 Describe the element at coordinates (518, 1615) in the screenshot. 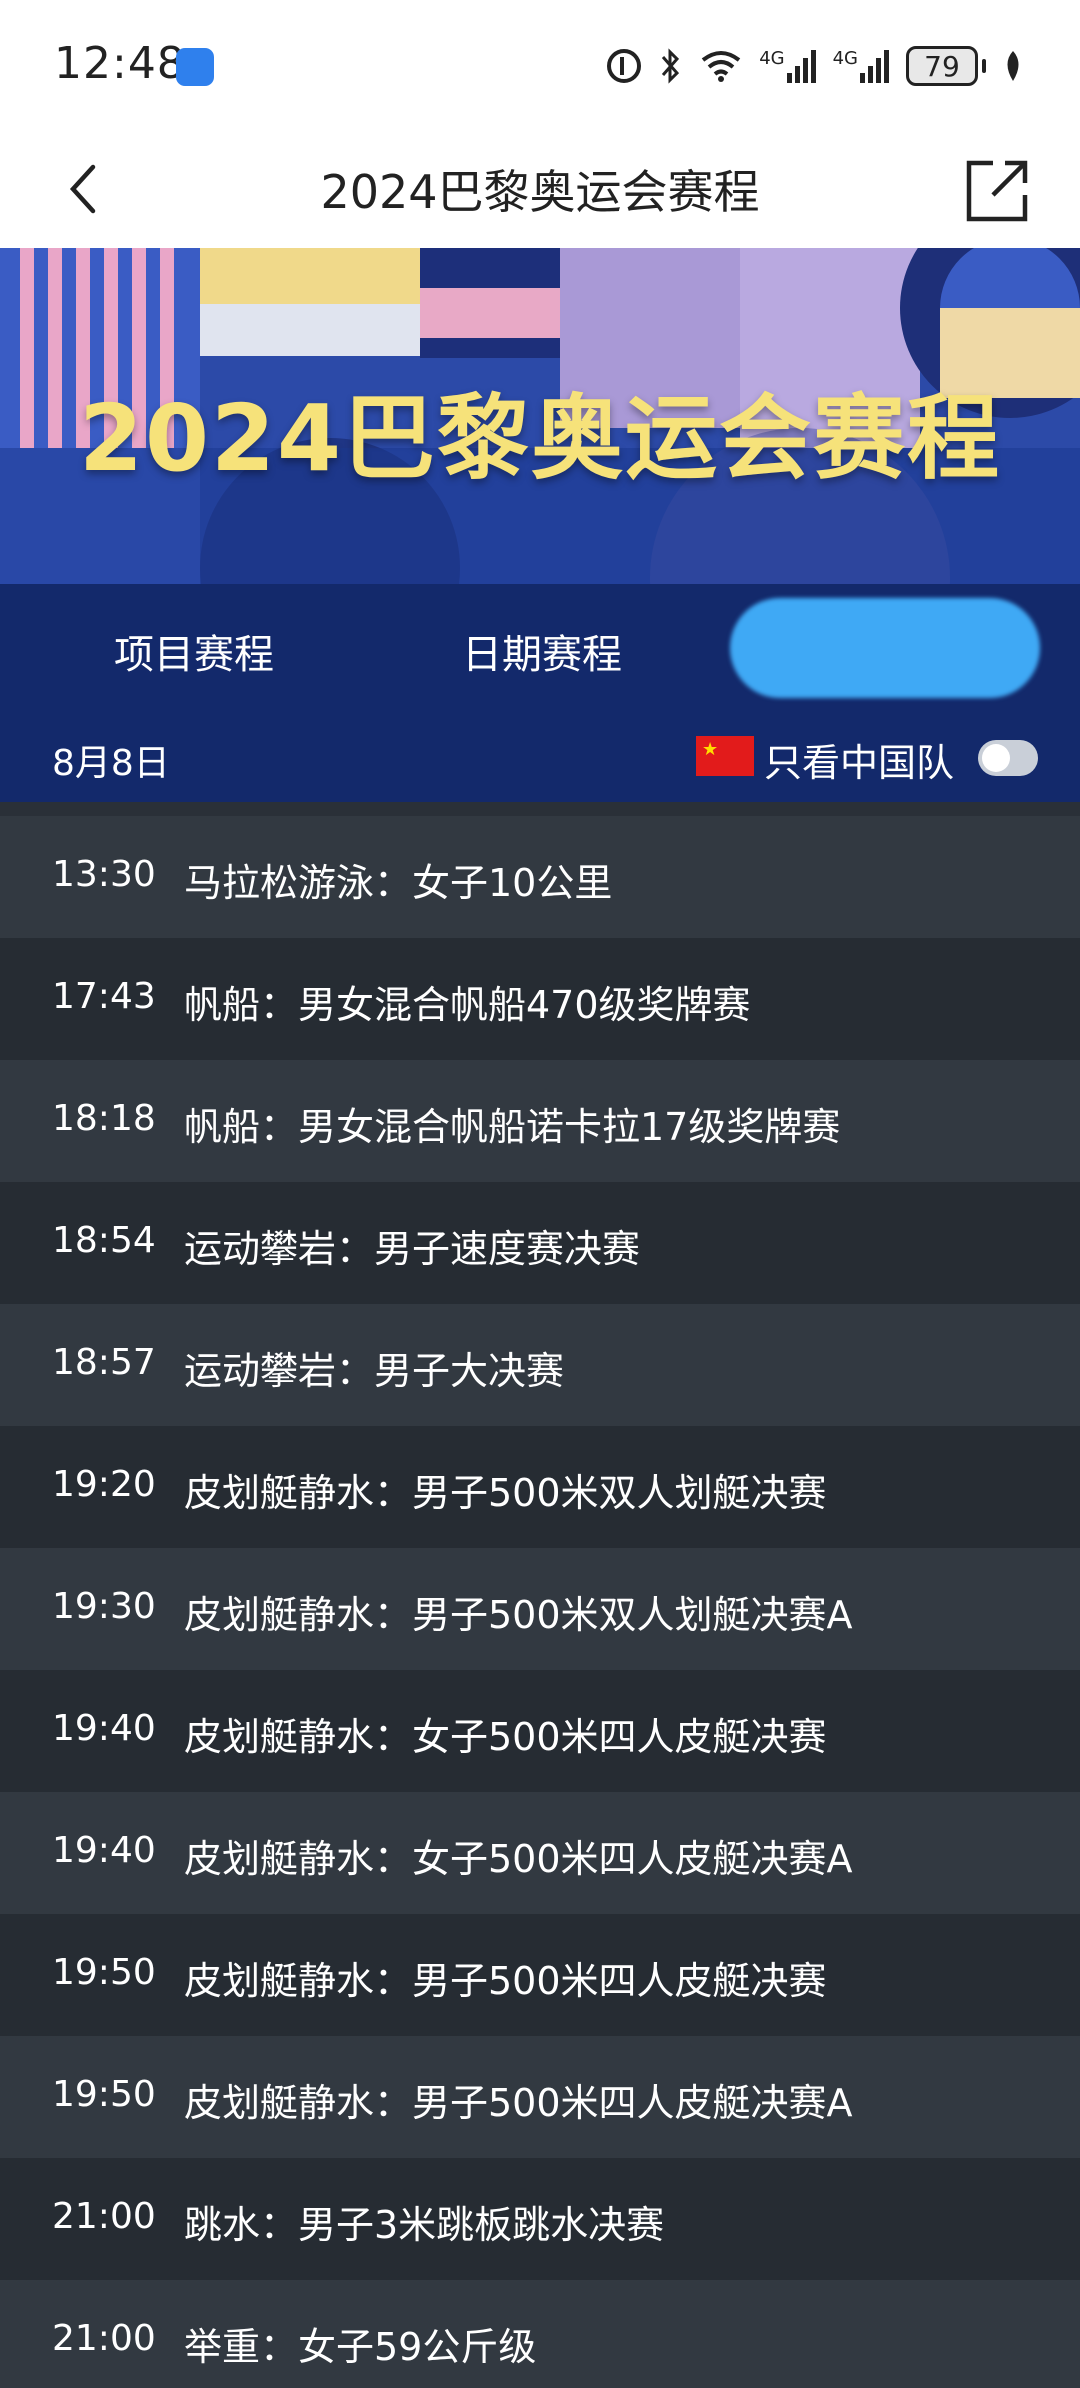

I see `schedule-event: 皮划艇静水：男子500米双人划艇决赛A` at that location.